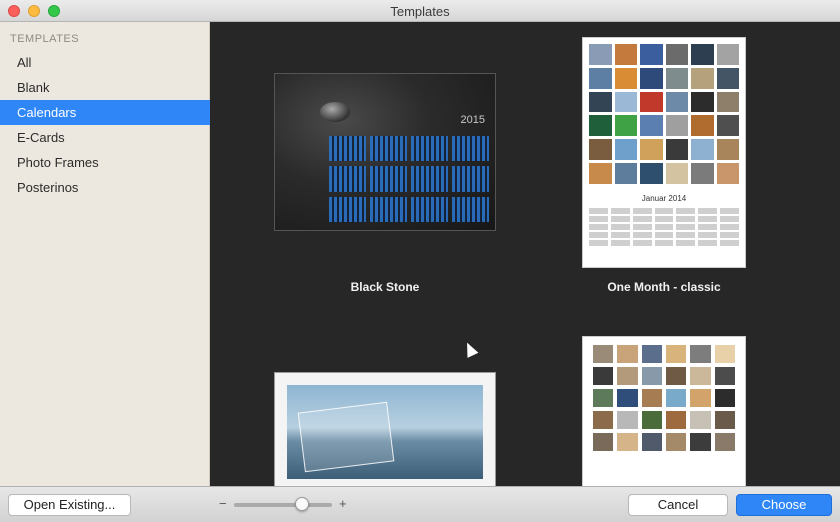 The image size is (840, 522). Describe the element at coordinates (664, 227) in the screenshot. I see `month-calendar-grid` at that location.